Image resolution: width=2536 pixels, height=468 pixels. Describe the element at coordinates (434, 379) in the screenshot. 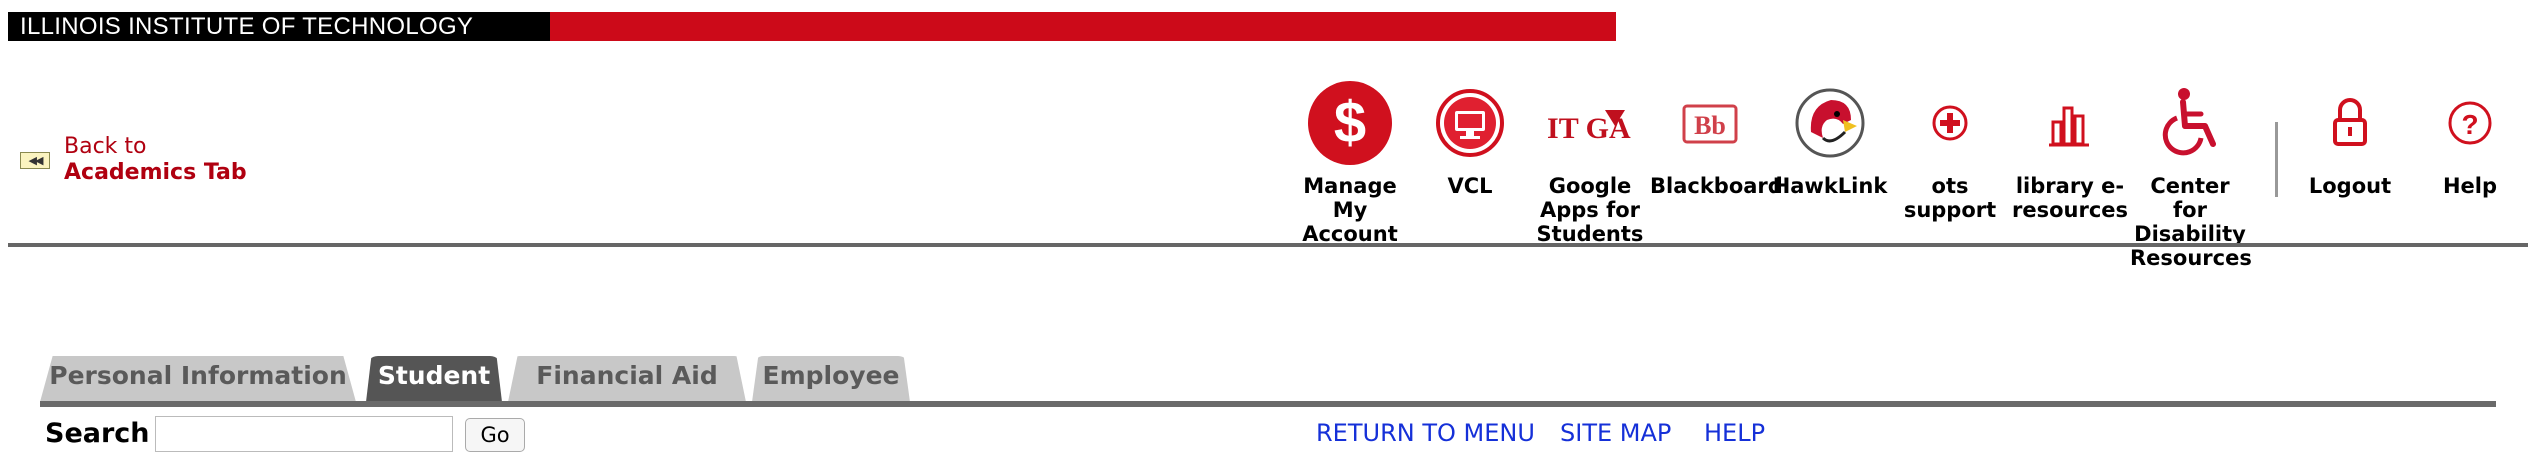

I see `tab-student: Student` at that location.